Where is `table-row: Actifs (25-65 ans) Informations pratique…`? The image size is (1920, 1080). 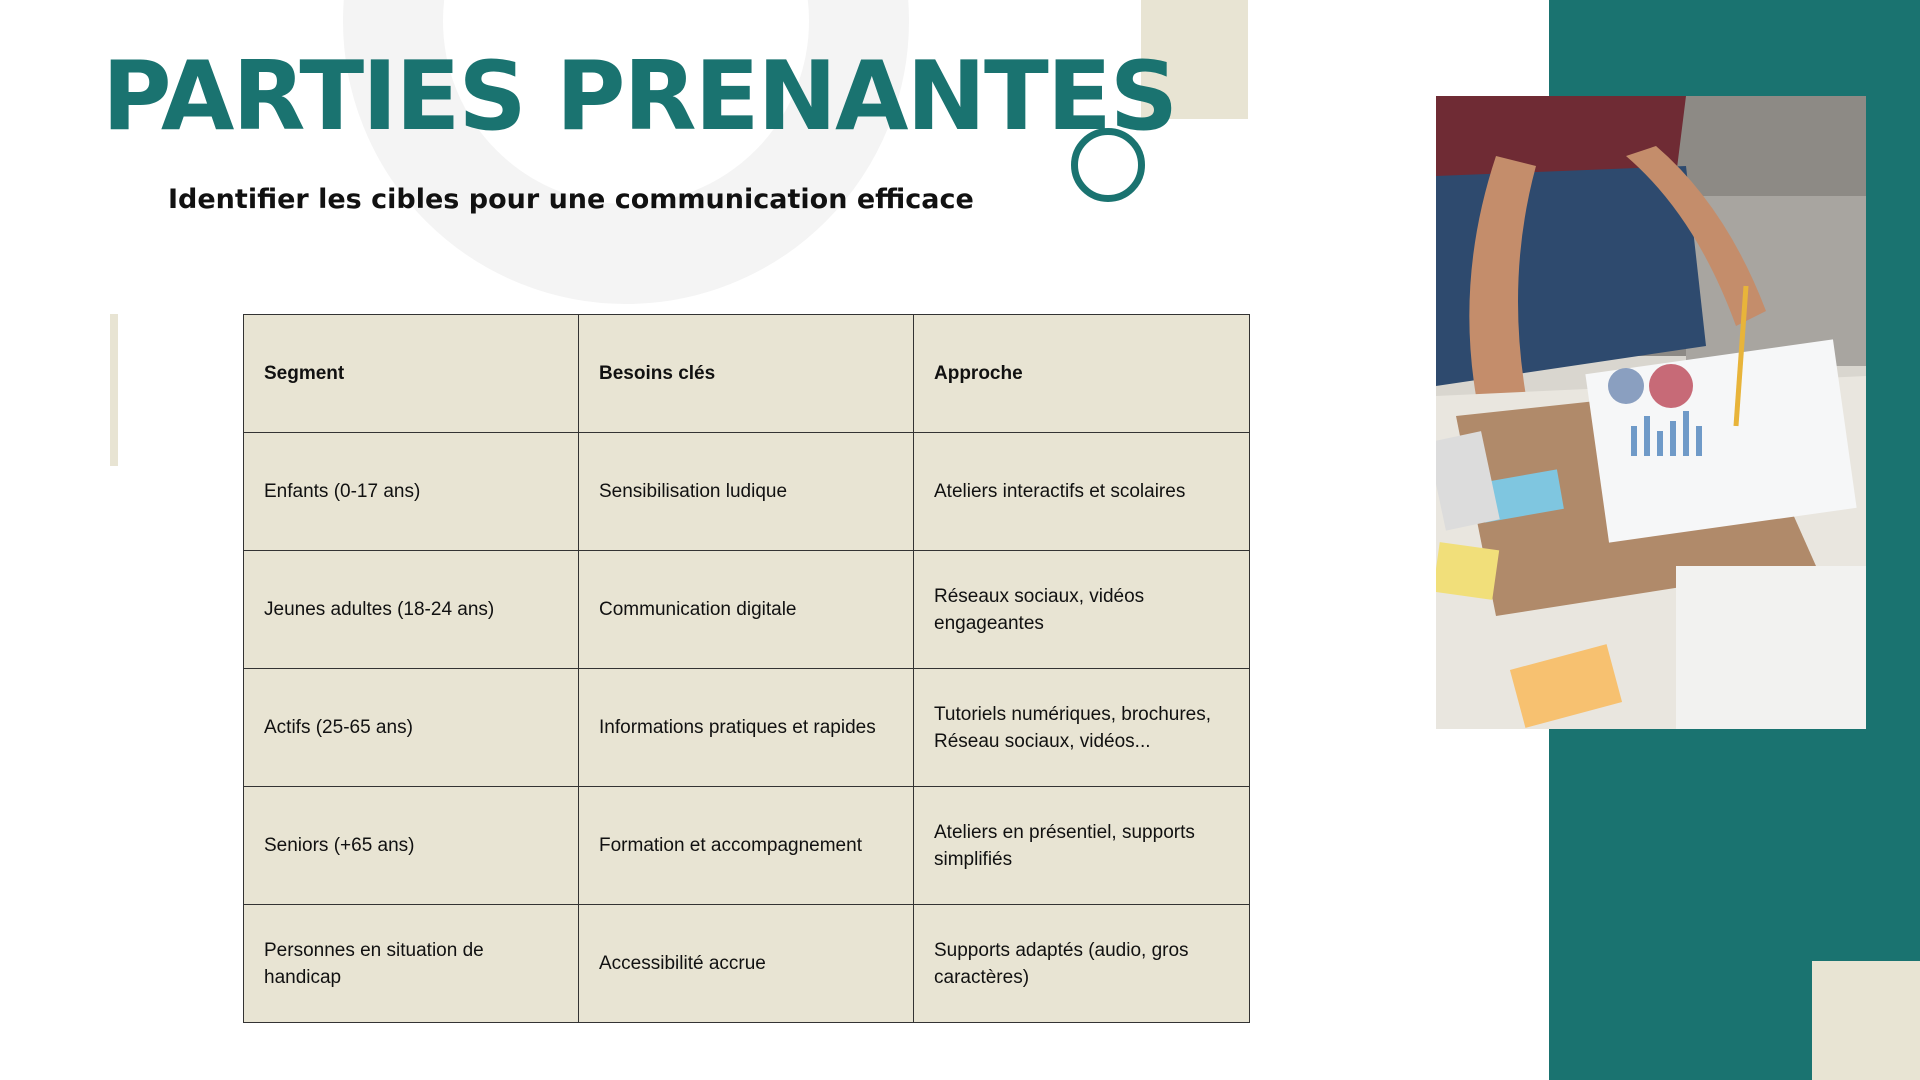 table-row: Actifs (25-65 ans) Informations pratique… is located at coordinates (746, 727).